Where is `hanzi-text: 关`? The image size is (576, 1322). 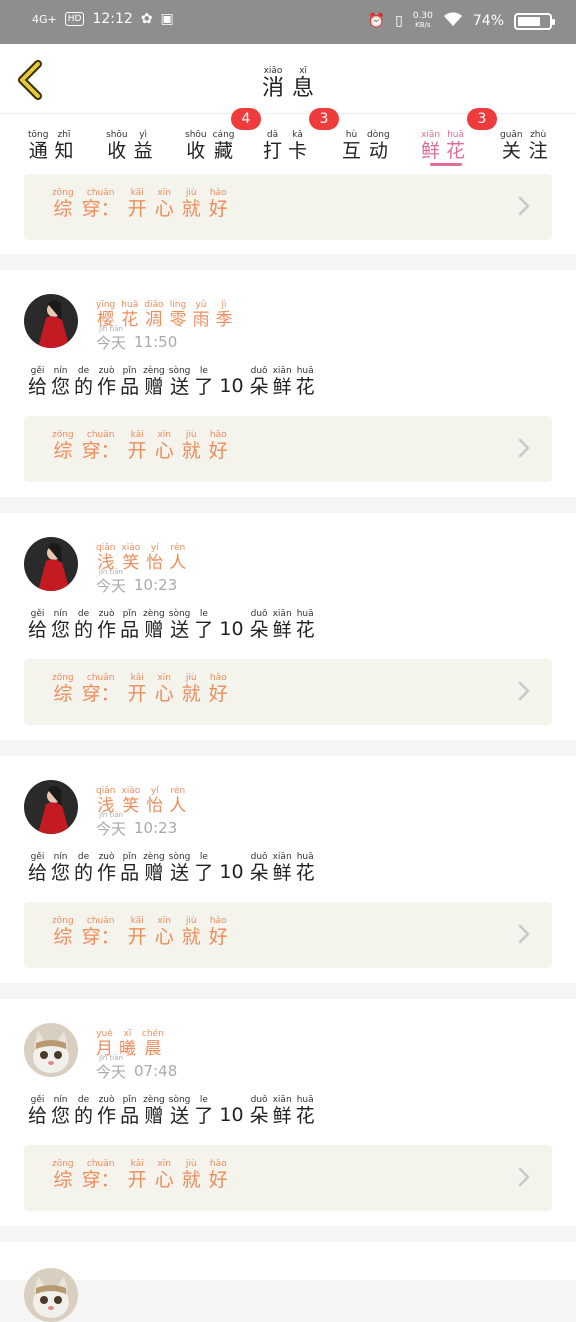
hanzi-text: 关 is located at coordinates (511, 151).